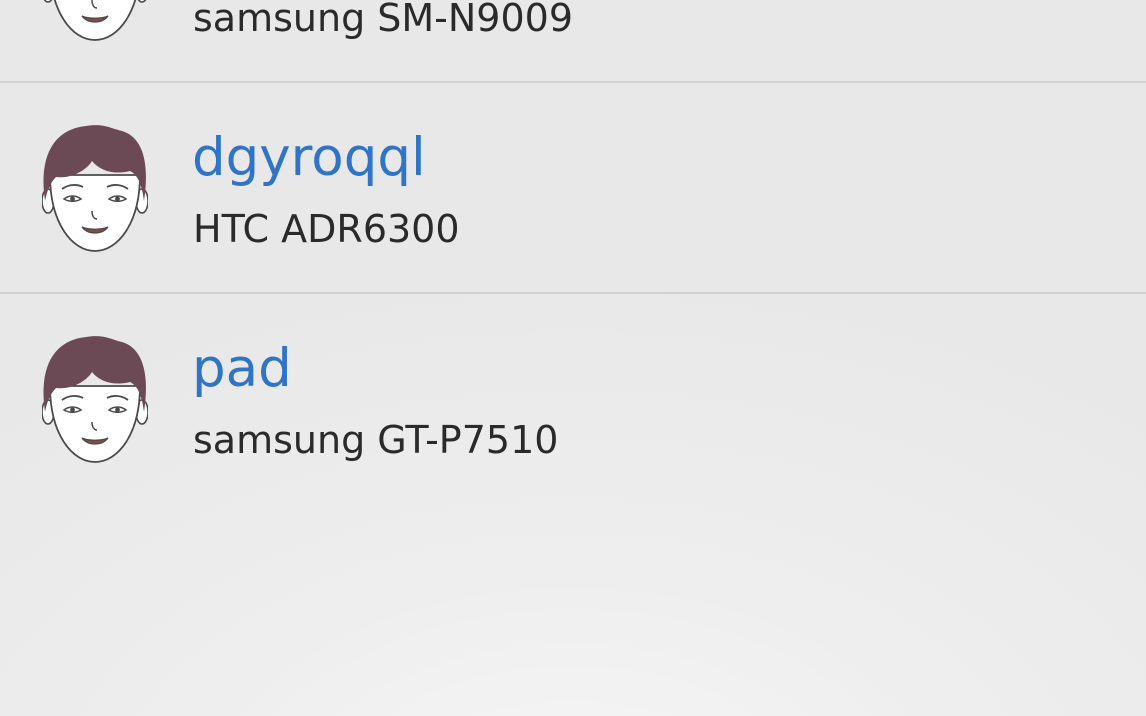 The height and width of the screenshot is (716, 1146). I want to click on device-model: HTC ADR6300, so click(326, 229).